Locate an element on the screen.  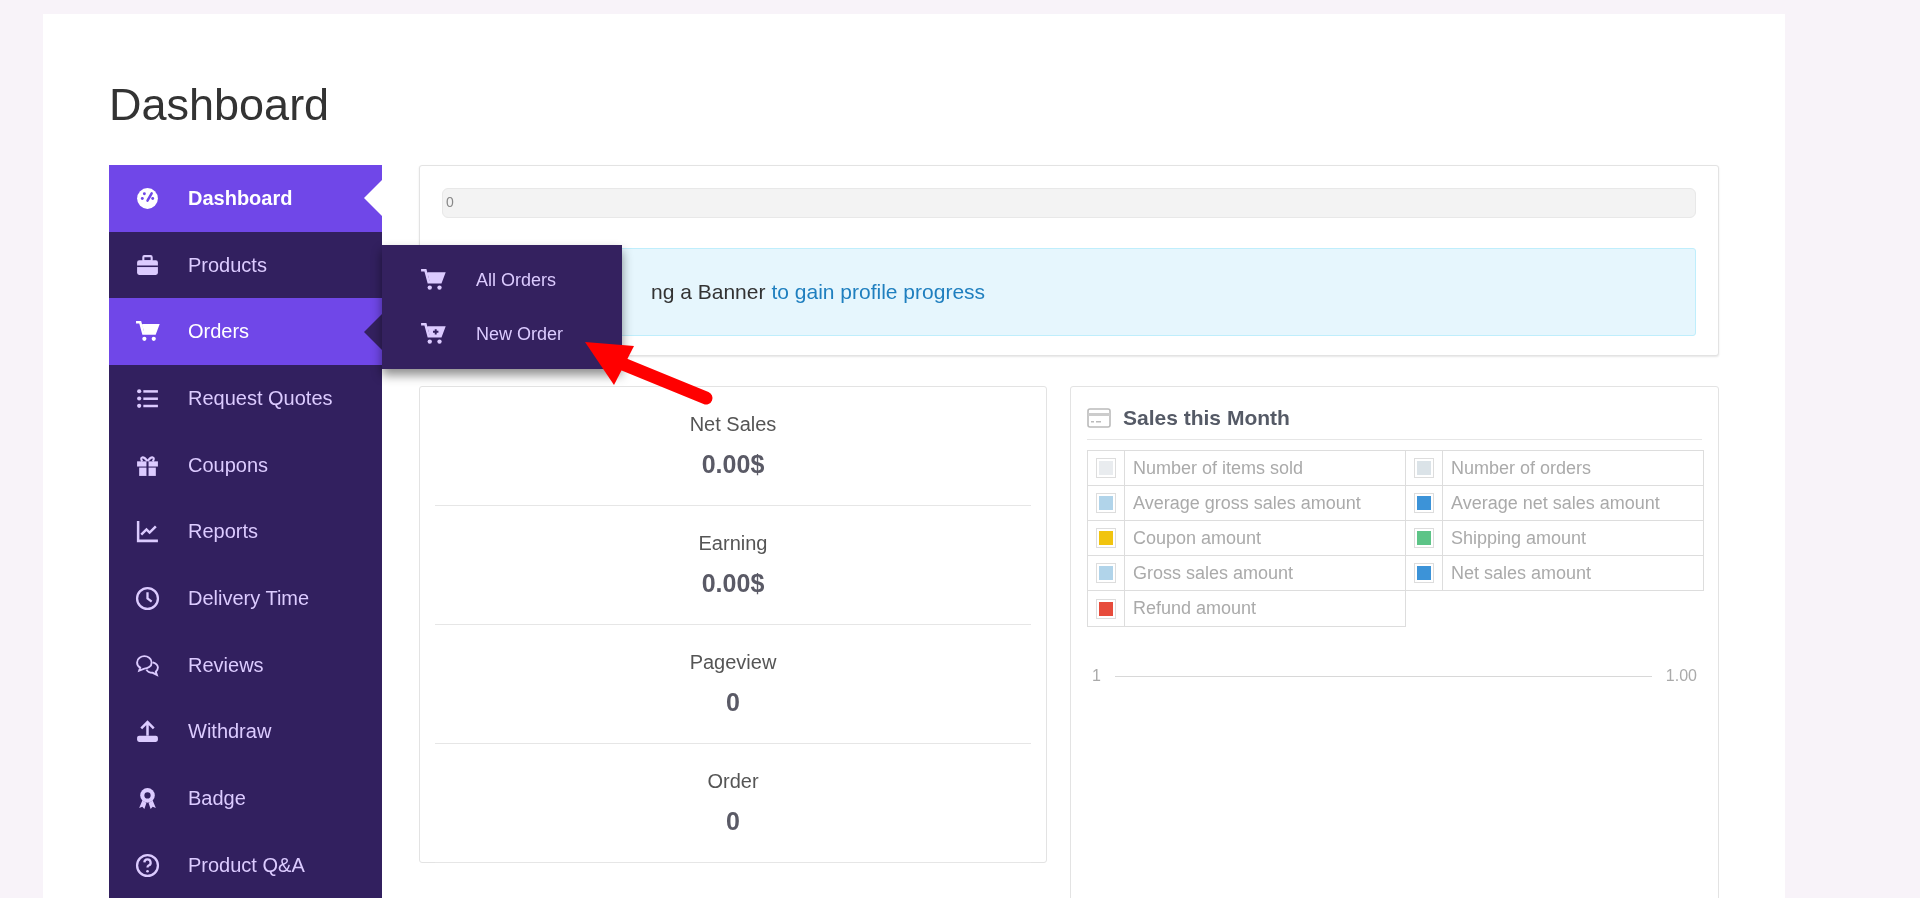
legend-label: Gross sales amount is located at coordinates (1265, 573).